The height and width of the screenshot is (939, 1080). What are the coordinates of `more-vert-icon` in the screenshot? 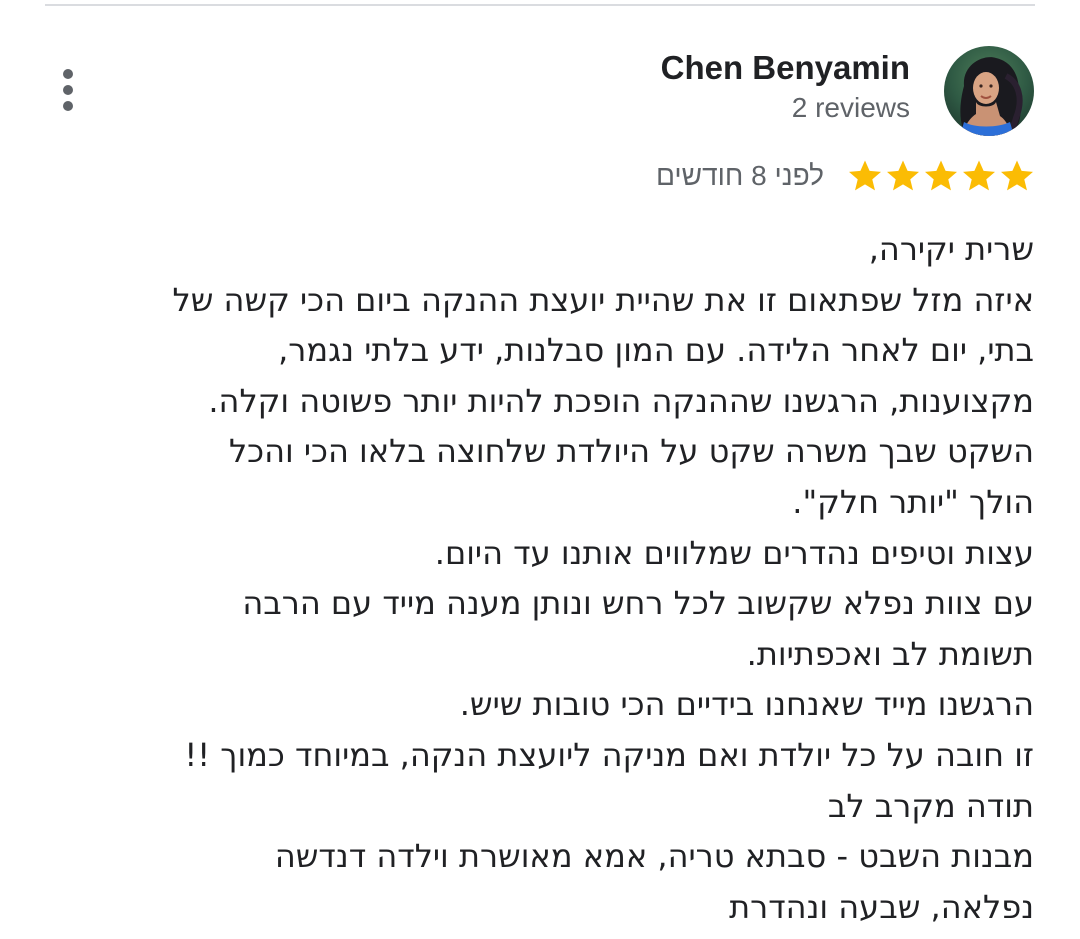 It's located at (68, 74).